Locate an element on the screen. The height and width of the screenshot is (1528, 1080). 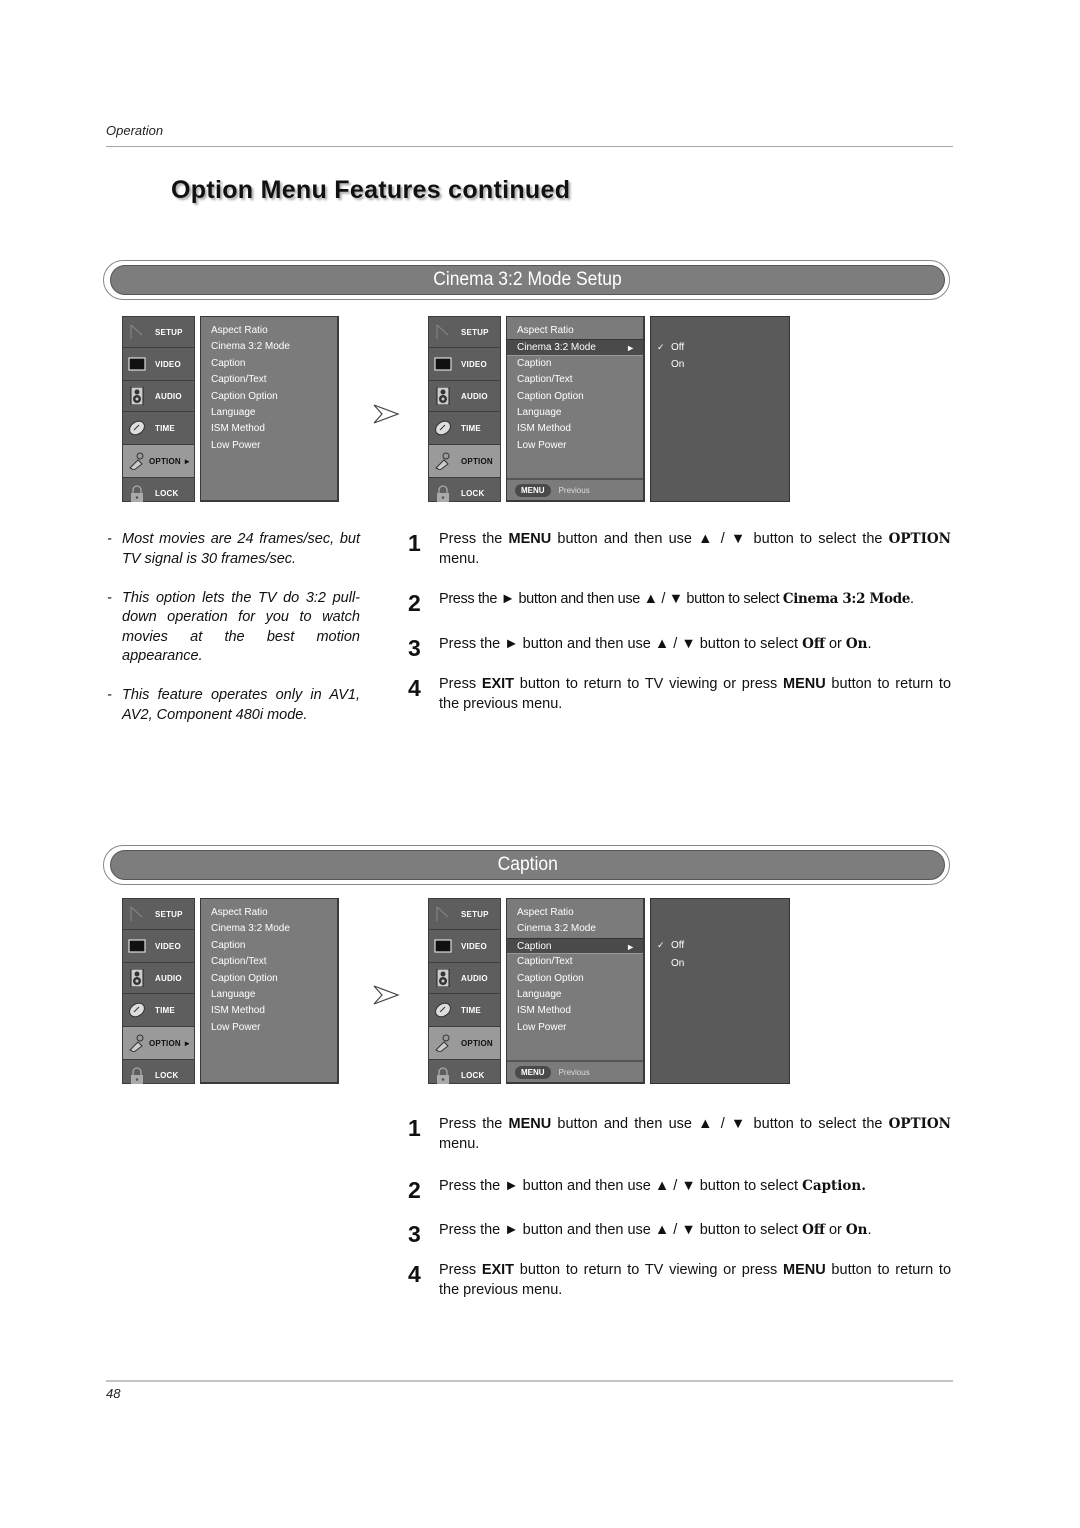
video-icon is located at coordinates (443, 946).